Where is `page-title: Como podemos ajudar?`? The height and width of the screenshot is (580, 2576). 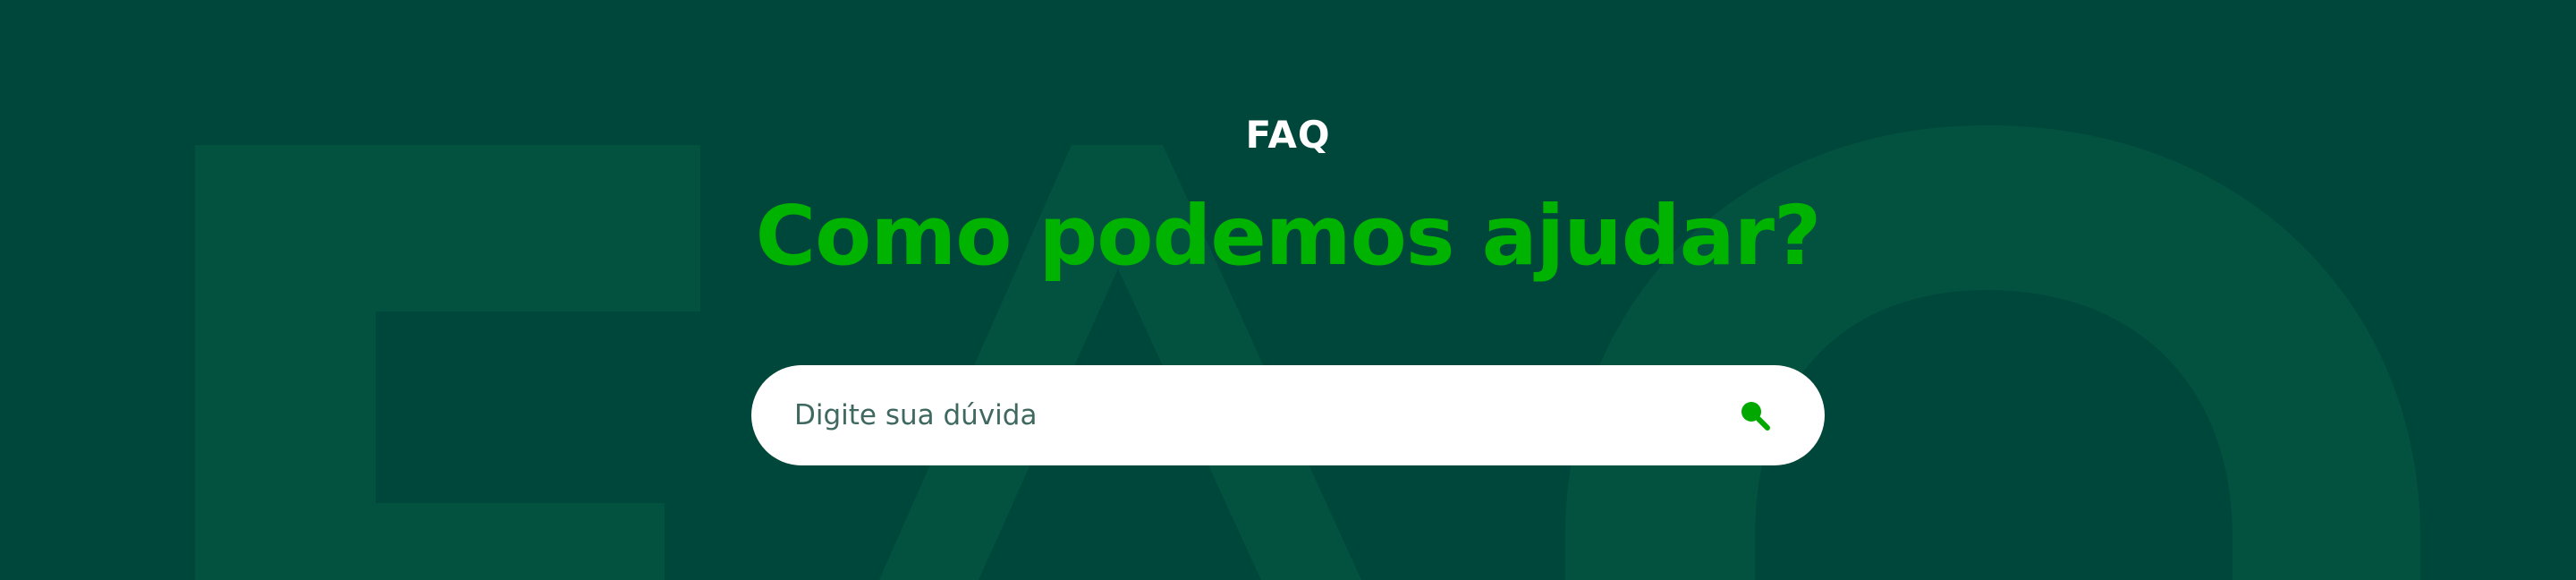
page-title: Como podemos ajudar? is located at coordinates (1288, 236).